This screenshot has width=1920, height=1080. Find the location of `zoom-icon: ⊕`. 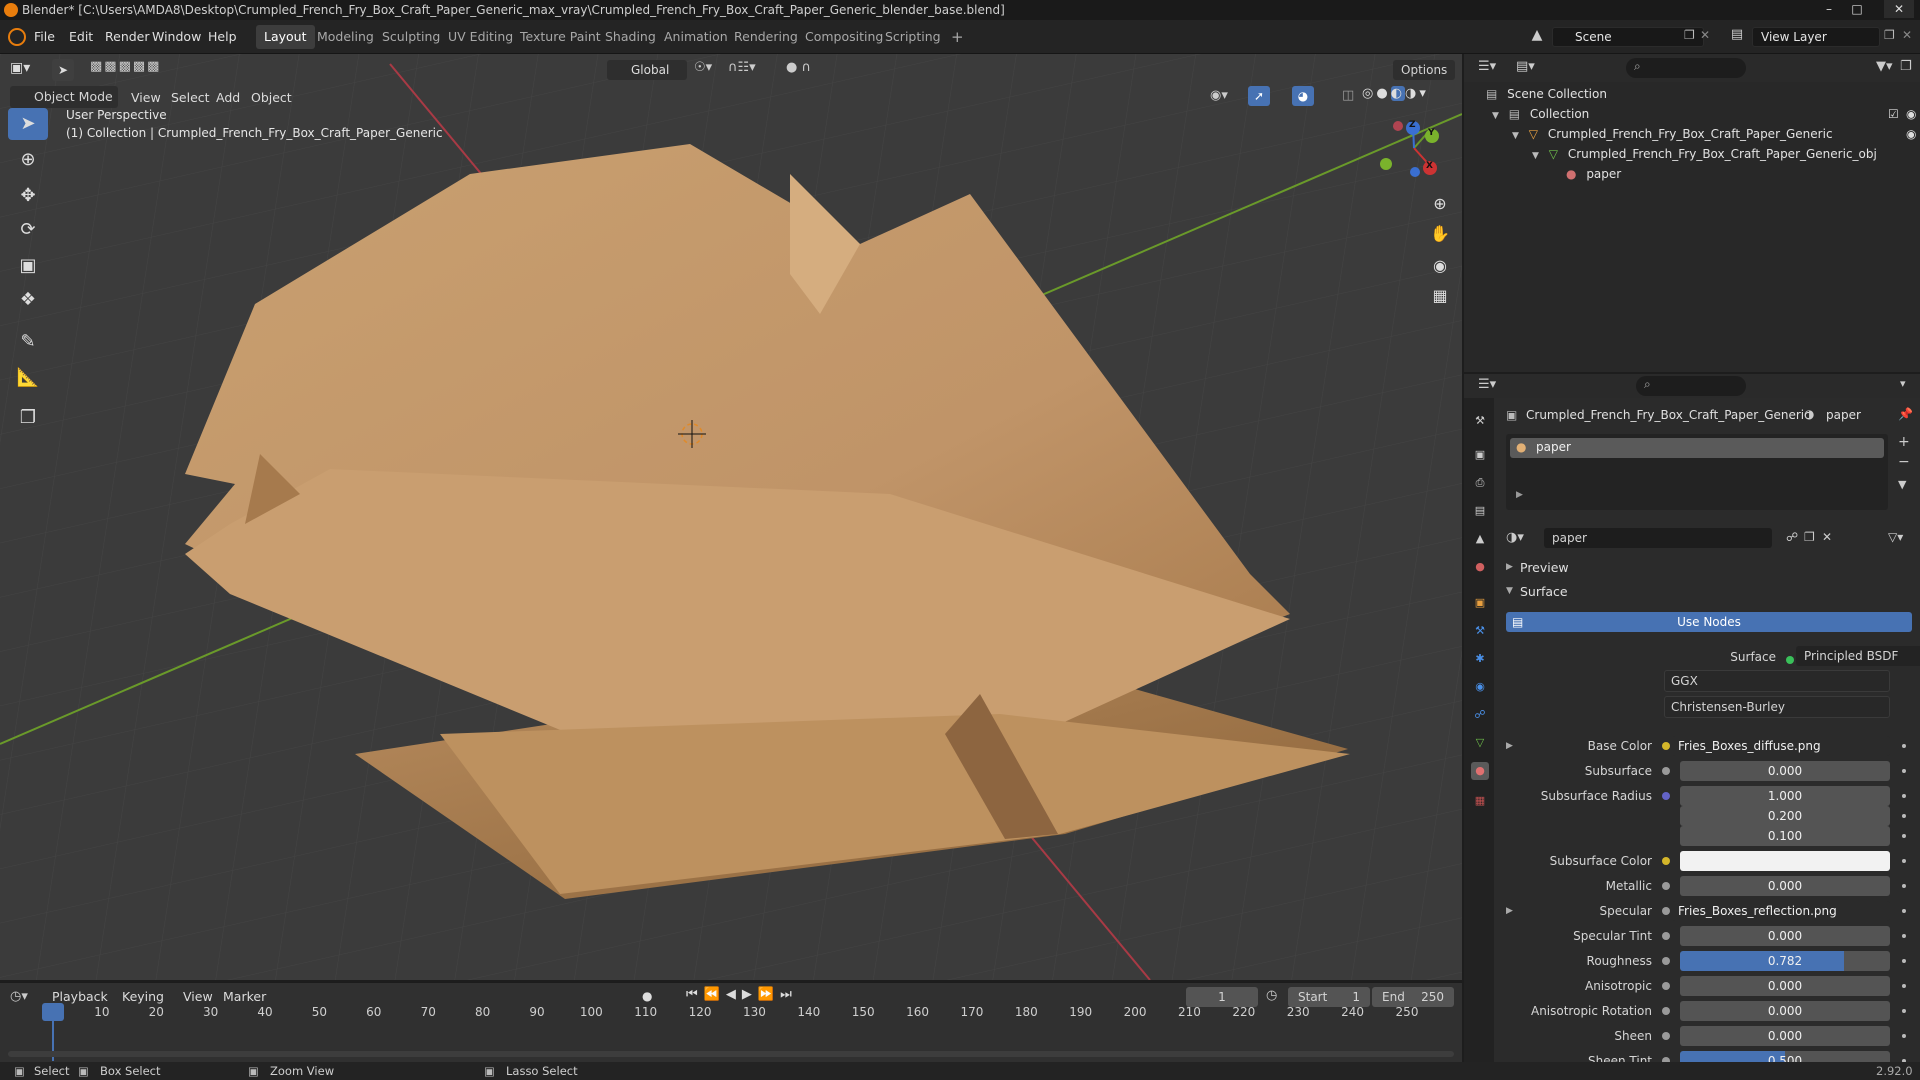

zoom-icon: ⊕ is located at coordinates (1440, 204).